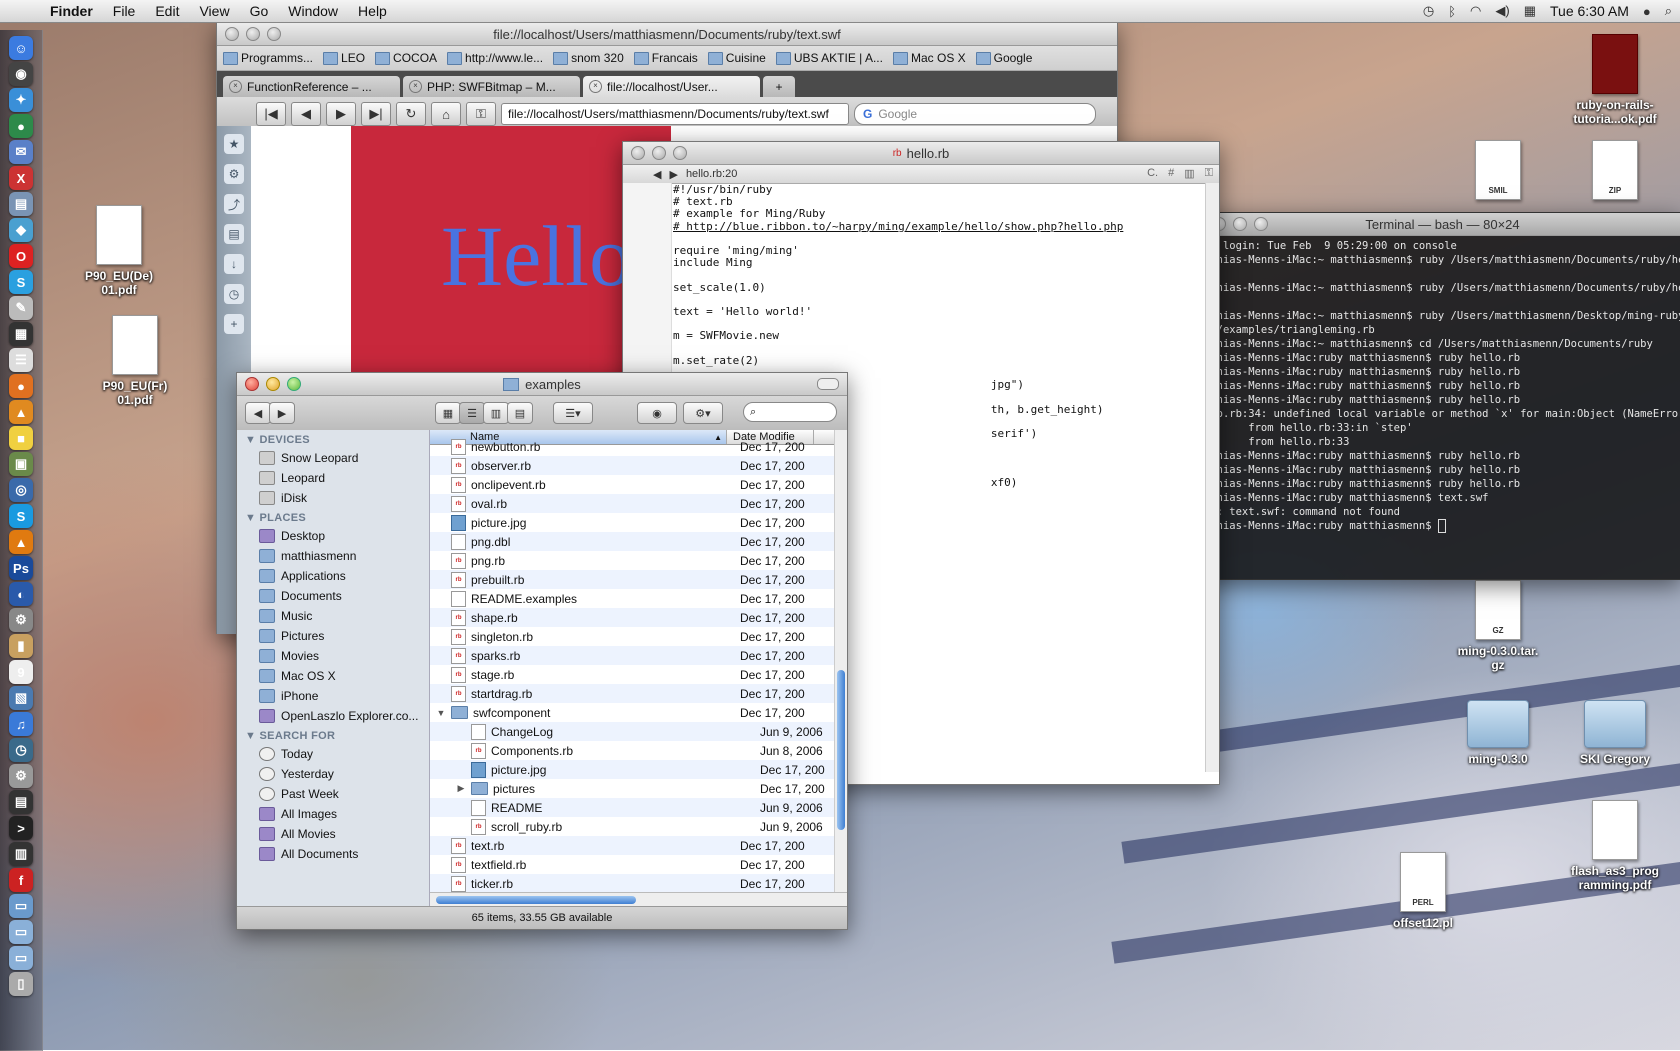 Image resolution: width=1680 pixels, height=1051 pixels. What do you see at coordinates (1171, 173) in the screenshot?
I see `marker-menu-icon: #` at bounding box center [1171, 173].